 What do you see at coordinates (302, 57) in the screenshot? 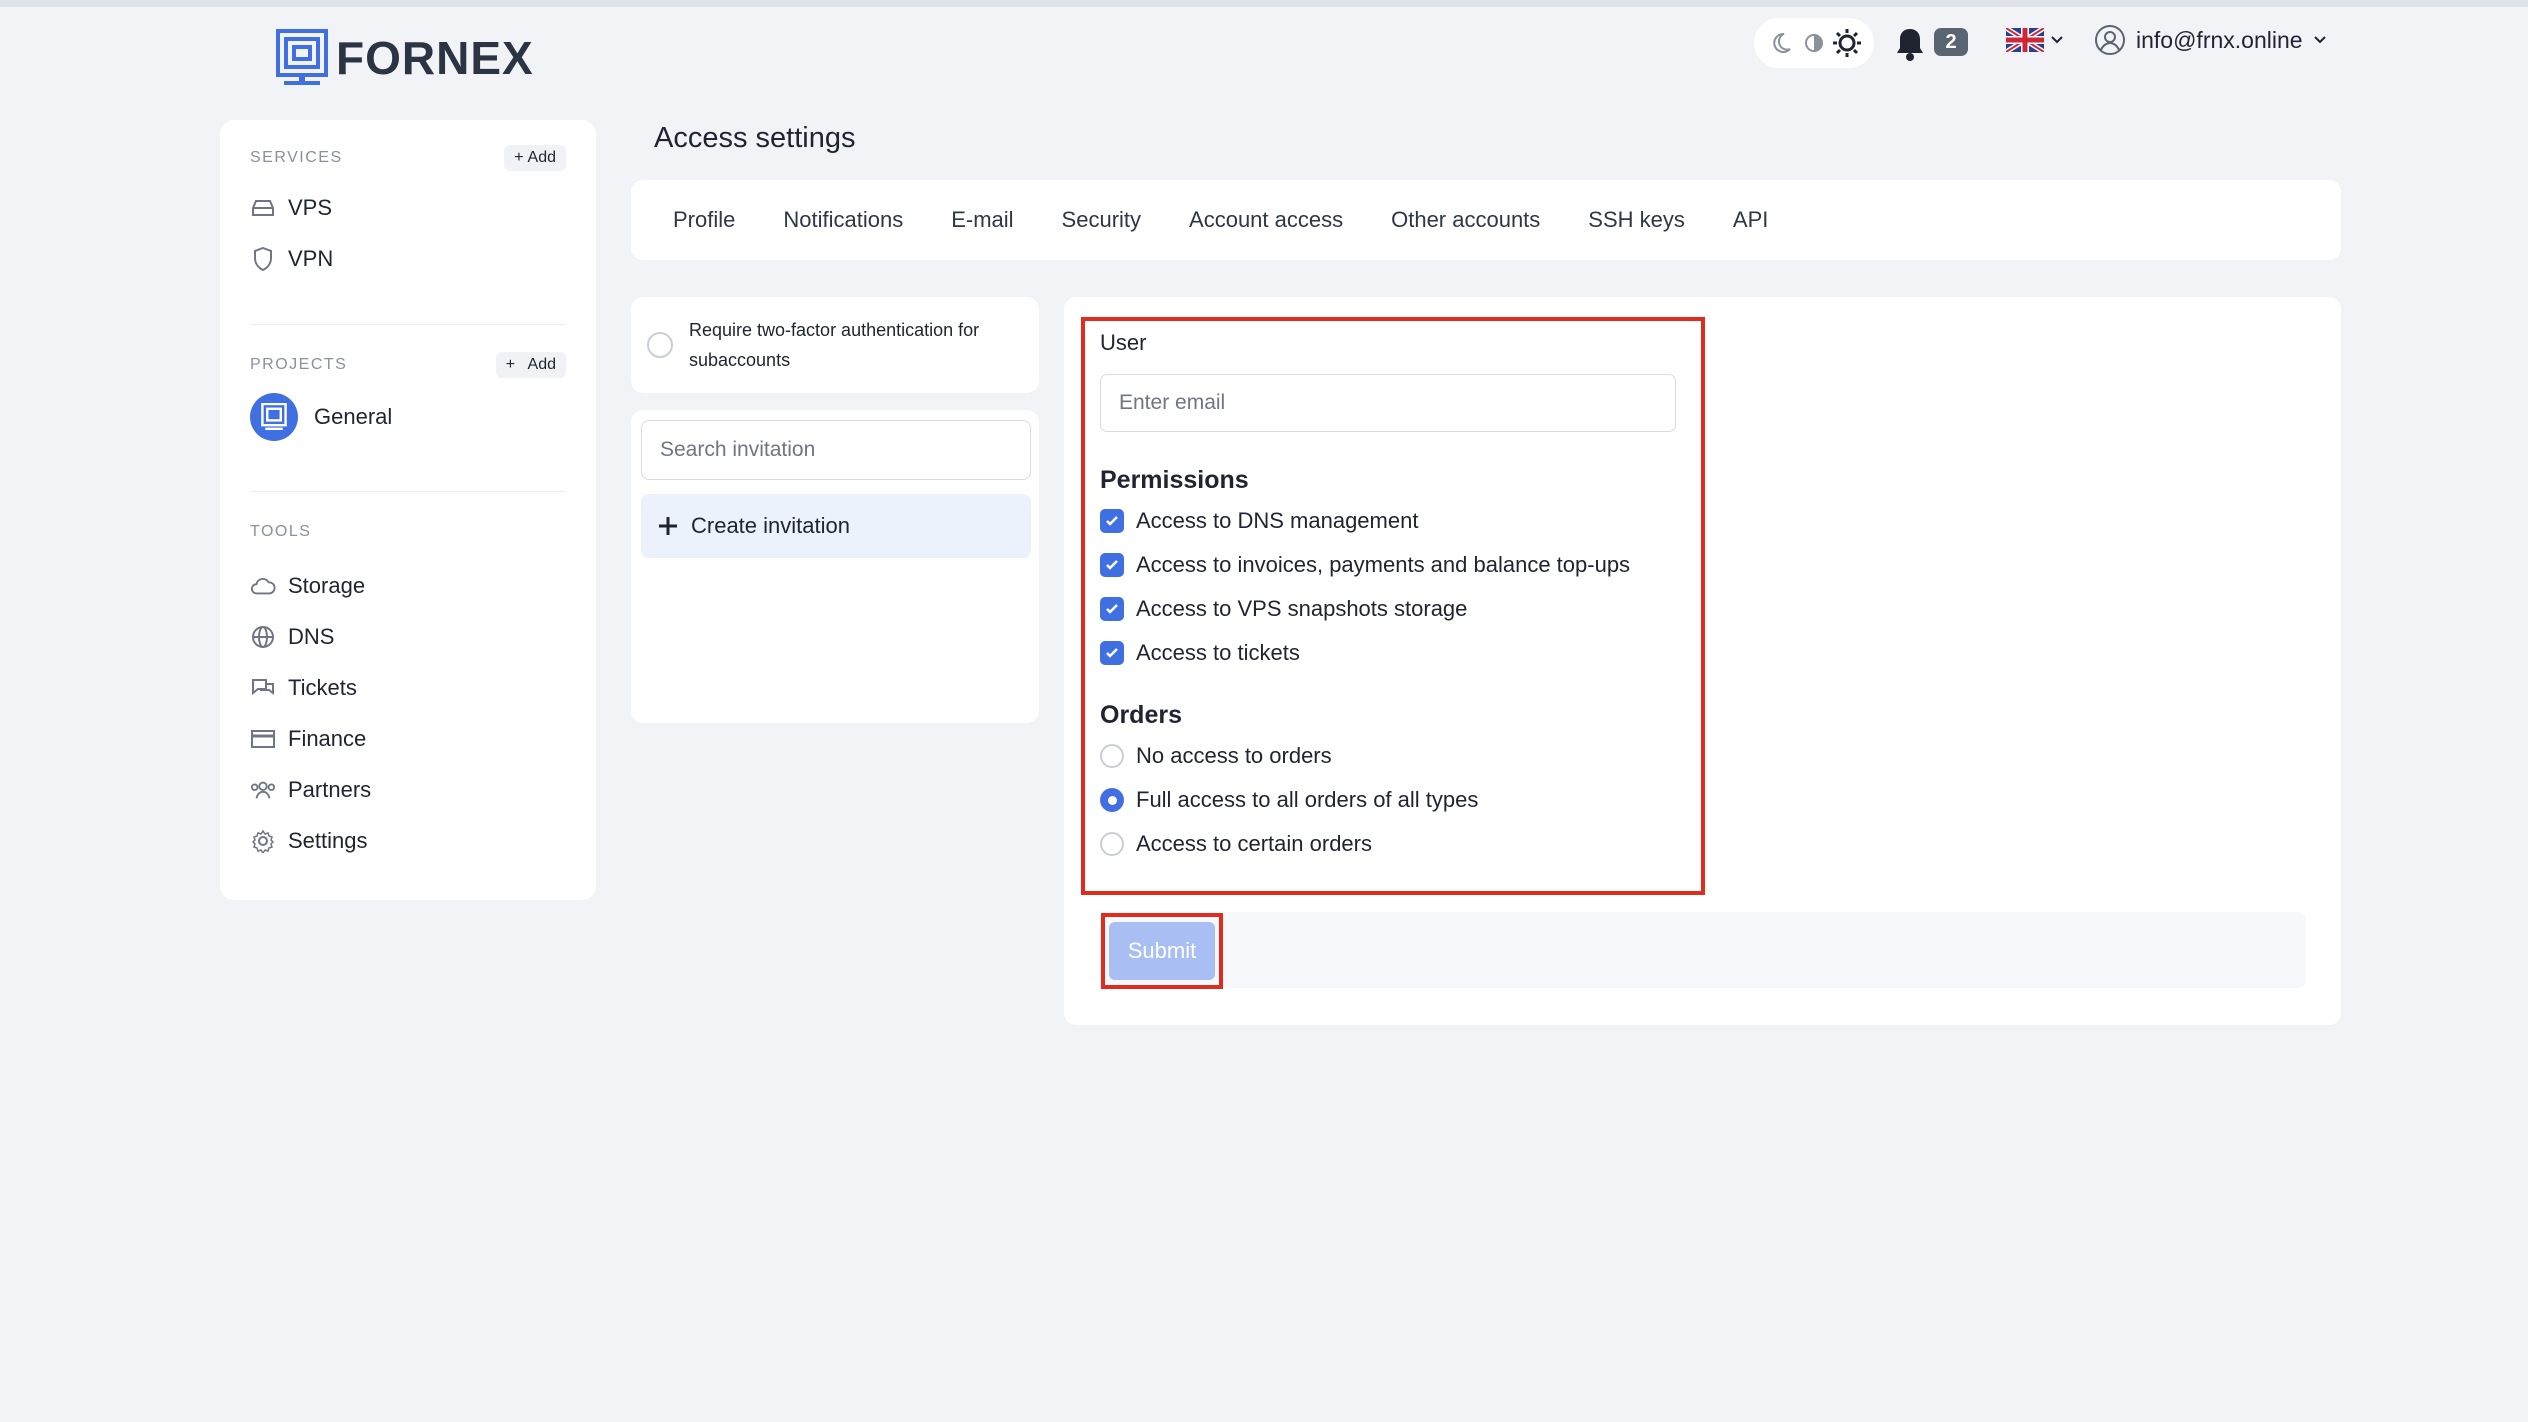
I see `fornex-logo-icon` at bounding box center [302, 57].